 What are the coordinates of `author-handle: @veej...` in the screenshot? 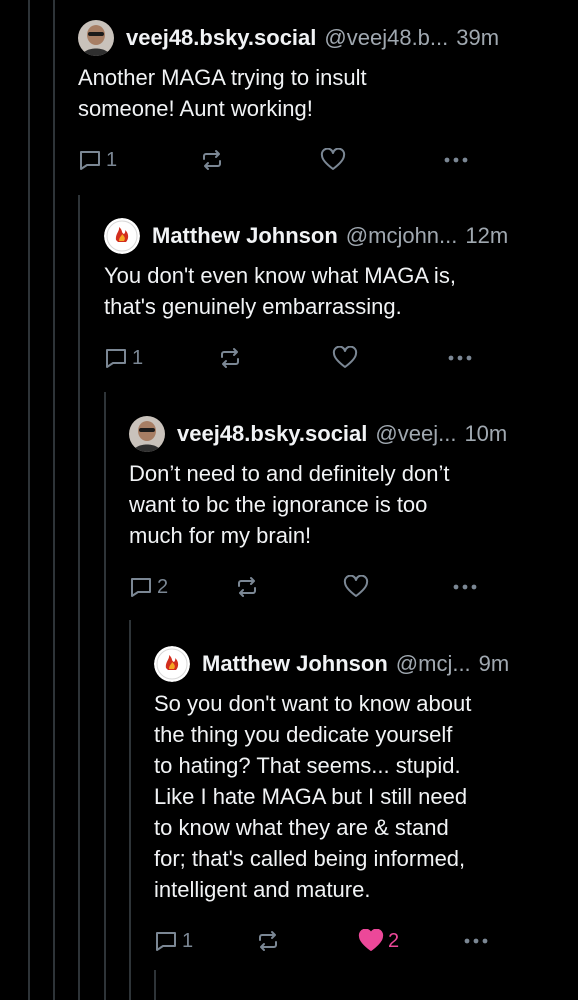 It's located at (415, 434).